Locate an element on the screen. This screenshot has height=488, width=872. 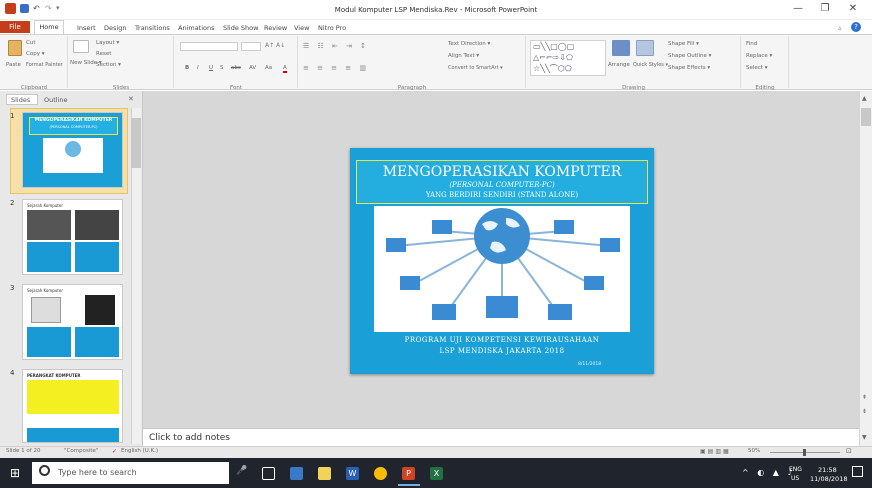
list-icons: ☰ ☷ ⇤ ⇥ ↕ is located at coordinates (336, 46).